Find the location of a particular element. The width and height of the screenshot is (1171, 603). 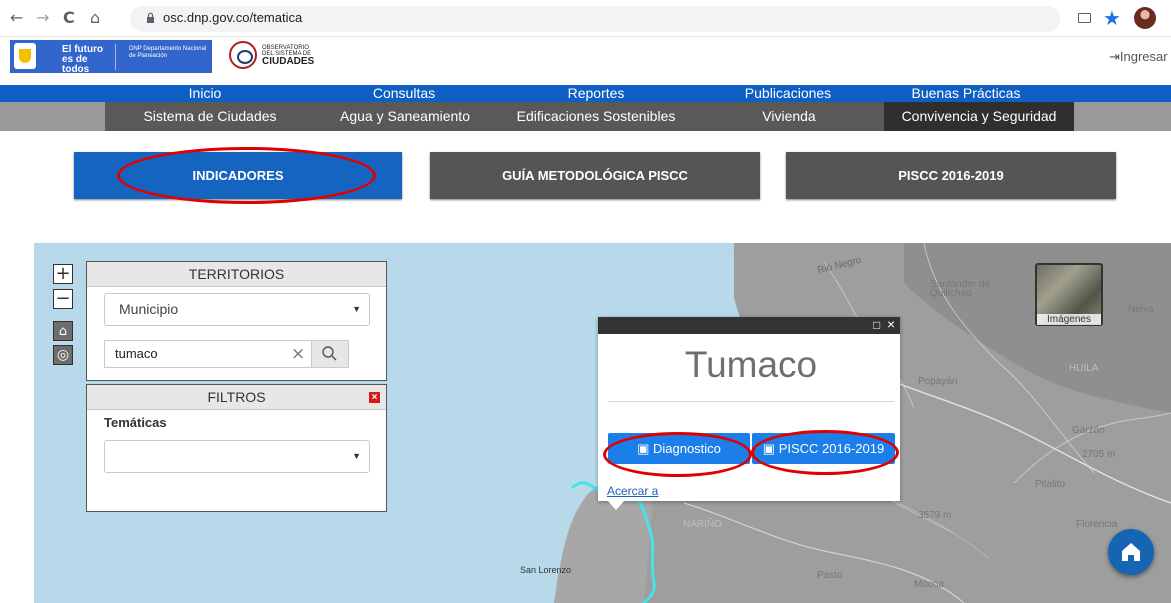

submenu-item-agua-saneamiento: Agua y Saneamiento is located at coordinates (405, 116).